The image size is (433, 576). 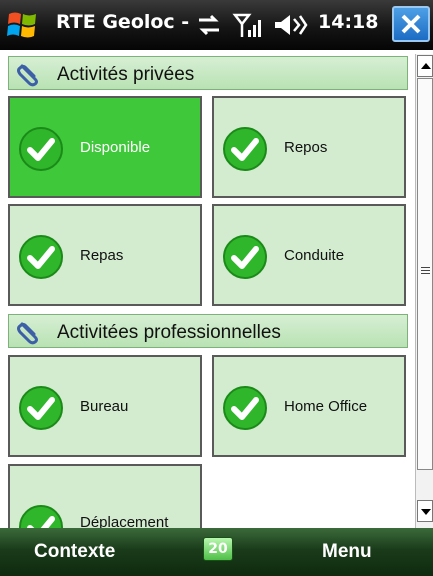 I want to click on close-icon, so click(x=411, y=24).